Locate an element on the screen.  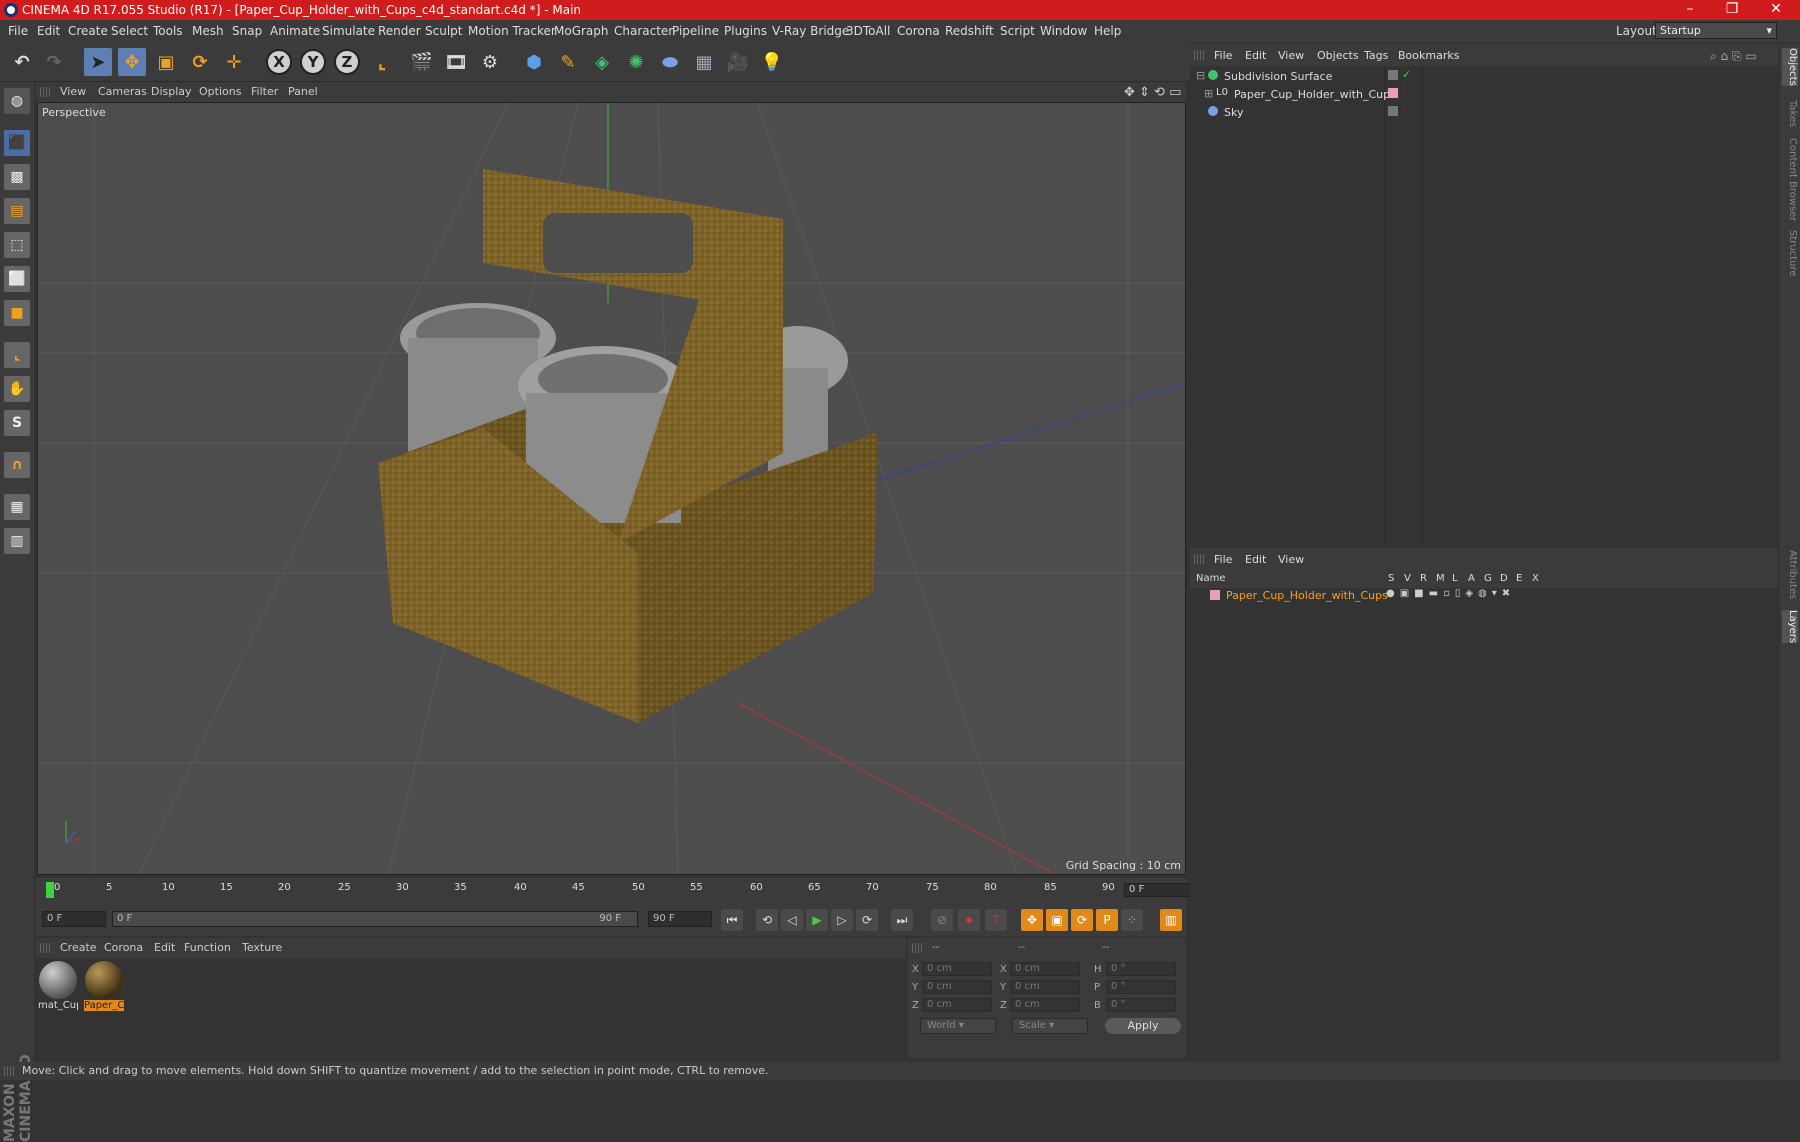
redo-icon: ↷ is located at coordinates (54, 62).